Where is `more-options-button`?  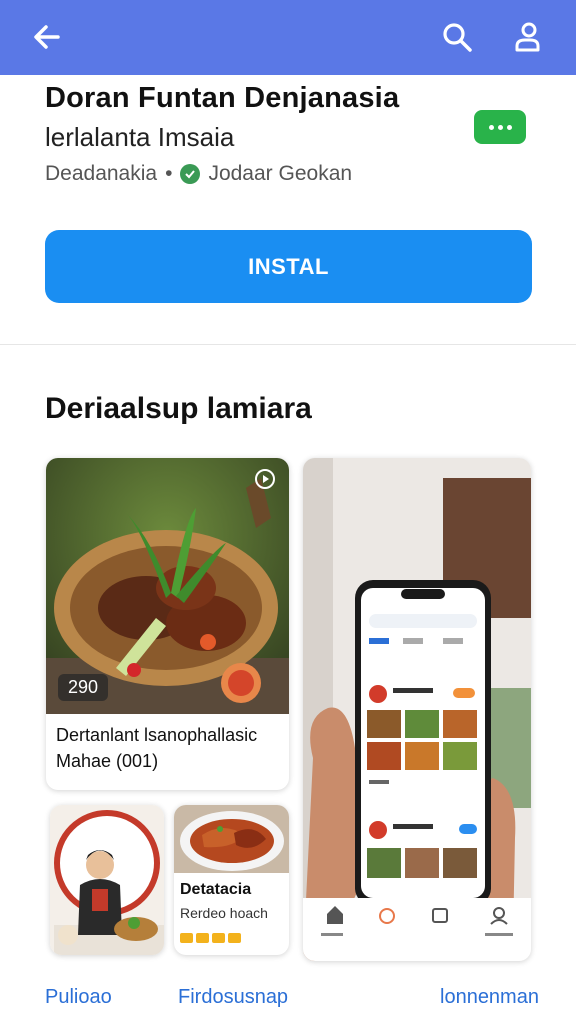
more-options-button is located at coordinates (500, 127).